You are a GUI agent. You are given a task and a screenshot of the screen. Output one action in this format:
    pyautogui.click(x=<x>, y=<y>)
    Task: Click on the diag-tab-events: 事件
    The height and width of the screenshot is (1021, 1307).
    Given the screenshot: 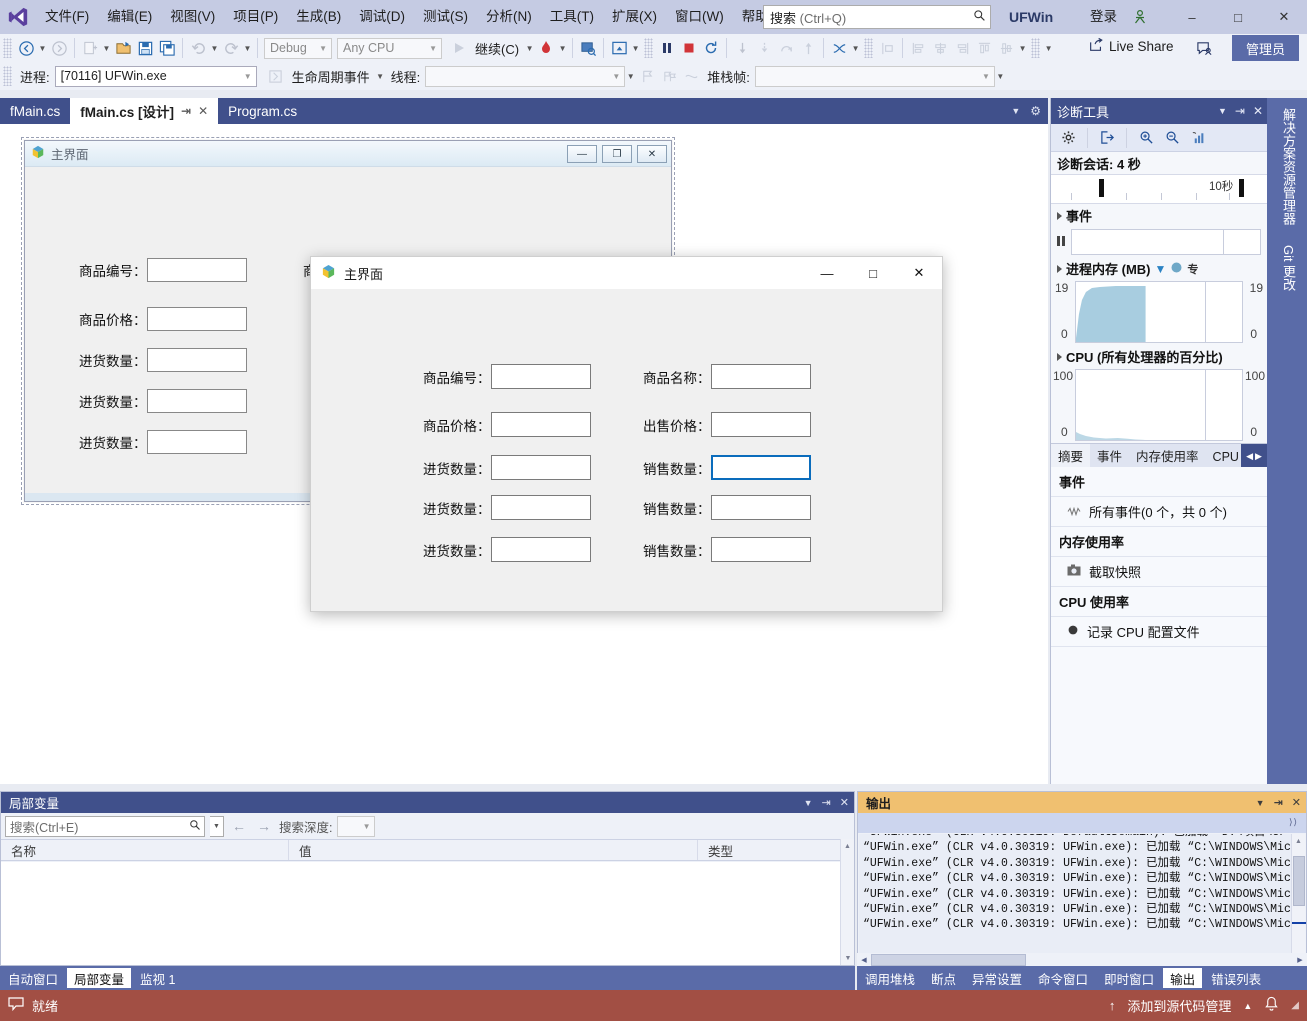 What is the action you would take?
    pyautogui.click(x=1109, y=455)
    